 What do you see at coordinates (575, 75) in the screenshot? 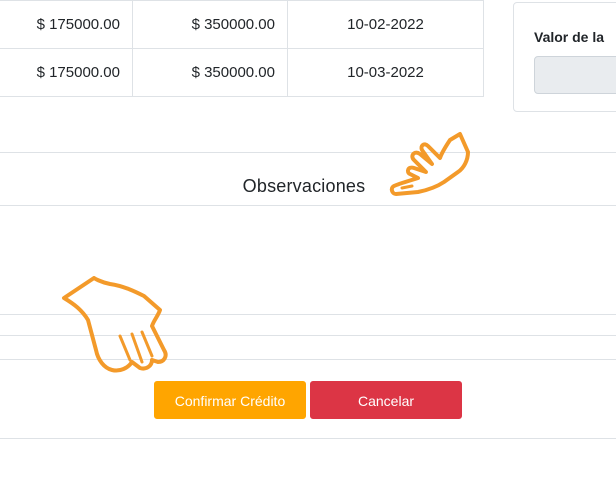
I see `credit-value-field` at bounding box center [575, 75].